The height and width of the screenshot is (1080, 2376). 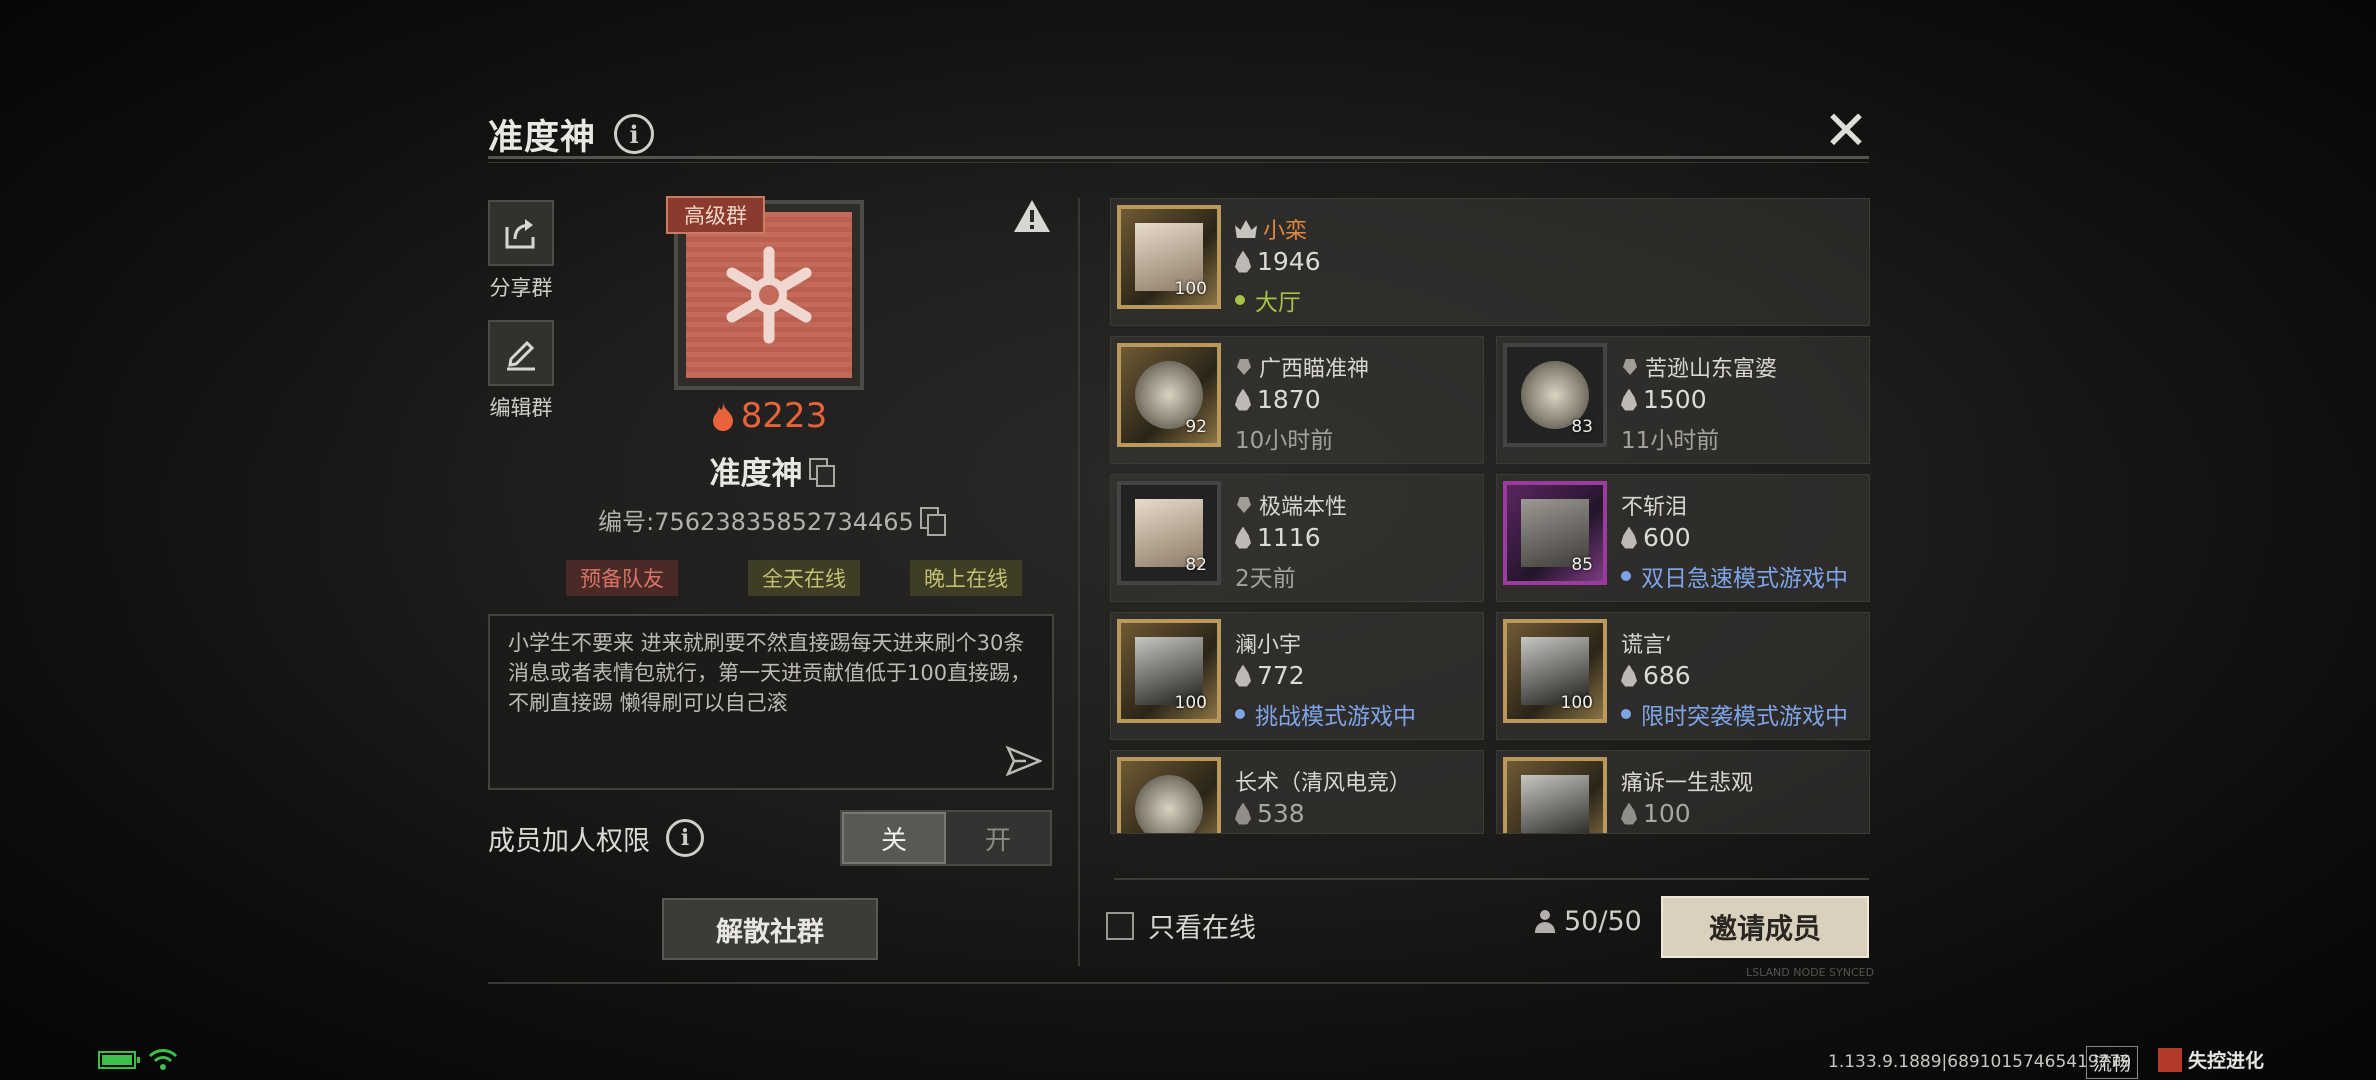 I want to click on member-heat-value: 1500, so click(x=1675, y=399).